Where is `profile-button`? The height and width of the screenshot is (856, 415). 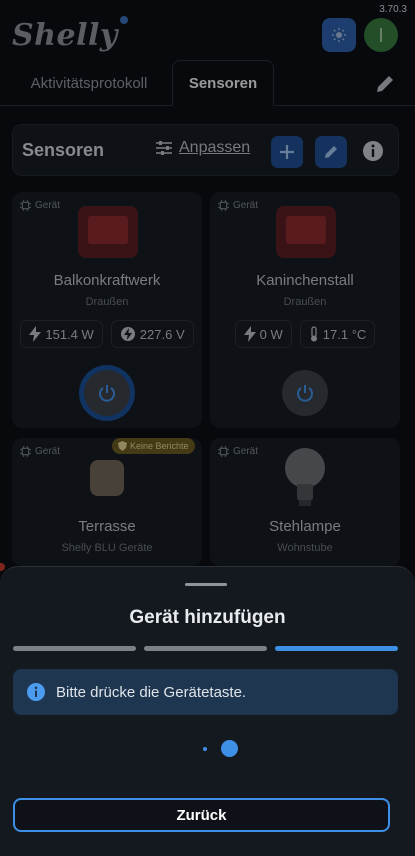 profile-button is located at coordinates (381, 35).